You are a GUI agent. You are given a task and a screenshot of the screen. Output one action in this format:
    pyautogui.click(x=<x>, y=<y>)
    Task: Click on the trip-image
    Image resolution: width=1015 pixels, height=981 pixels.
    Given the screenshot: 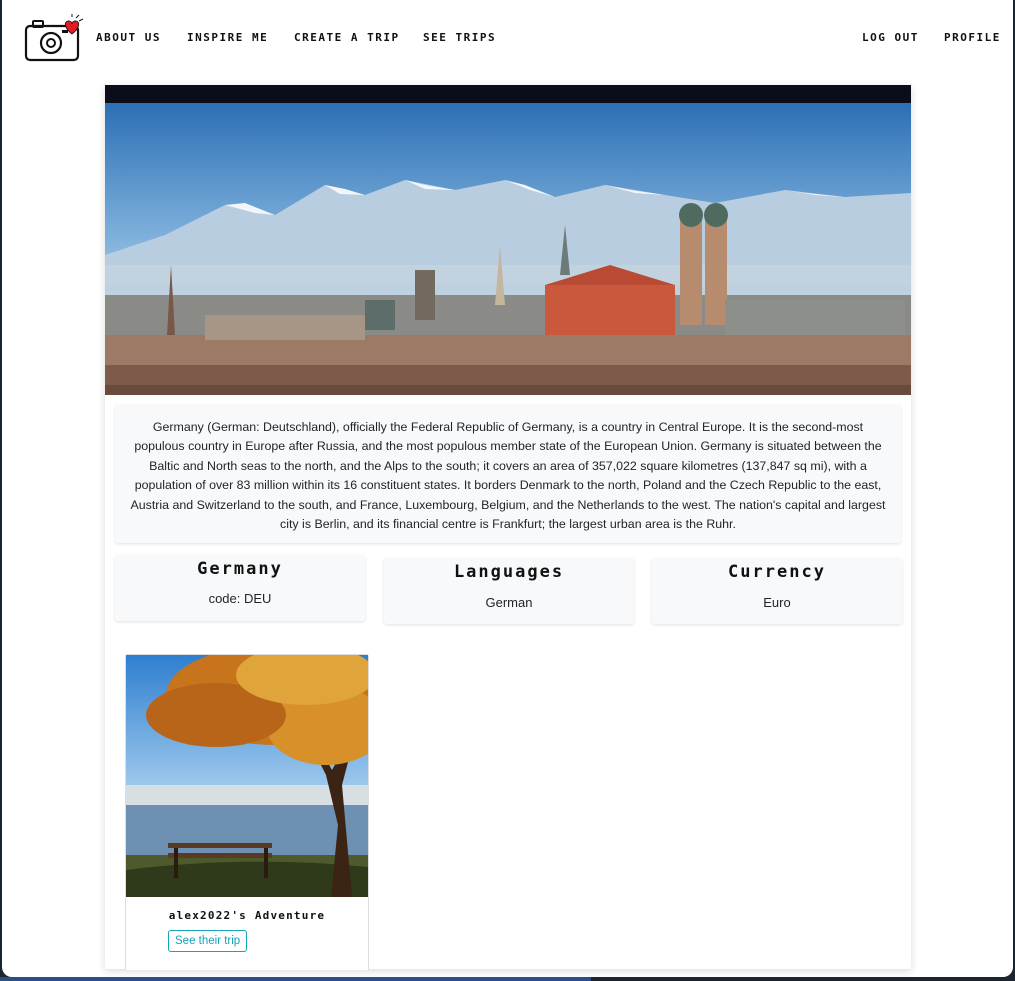 What is the action you would take?
    pyautogui.click(x=247, y=776)
    